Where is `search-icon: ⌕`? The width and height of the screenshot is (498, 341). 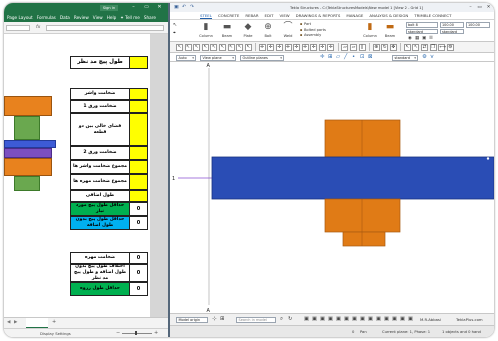
search-icon: ⌕ is located at coordinates (281, 319).